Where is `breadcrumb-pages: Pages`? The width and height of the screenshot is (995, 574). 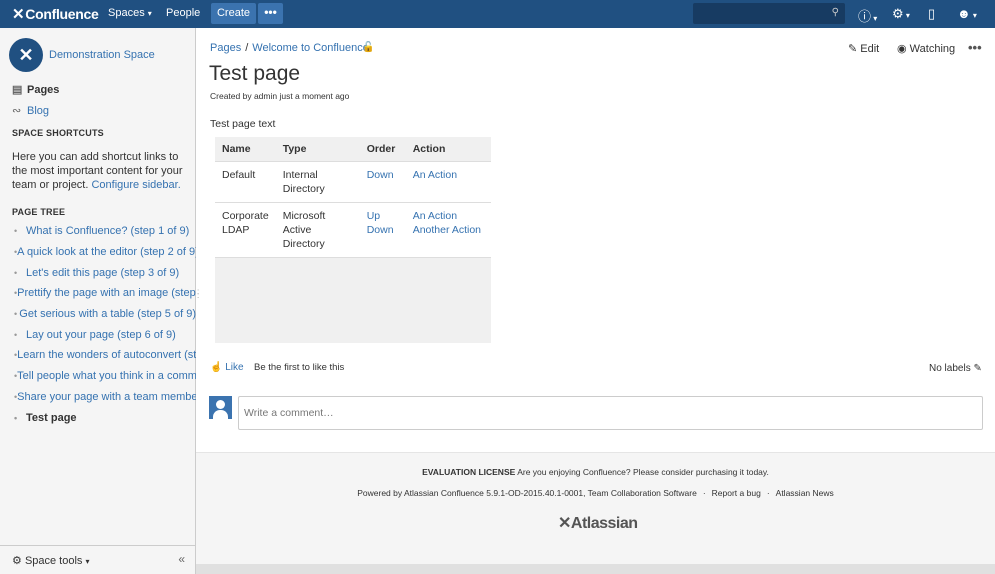
breadcrumb-pages: Pages is located at coordinates (225, 48).